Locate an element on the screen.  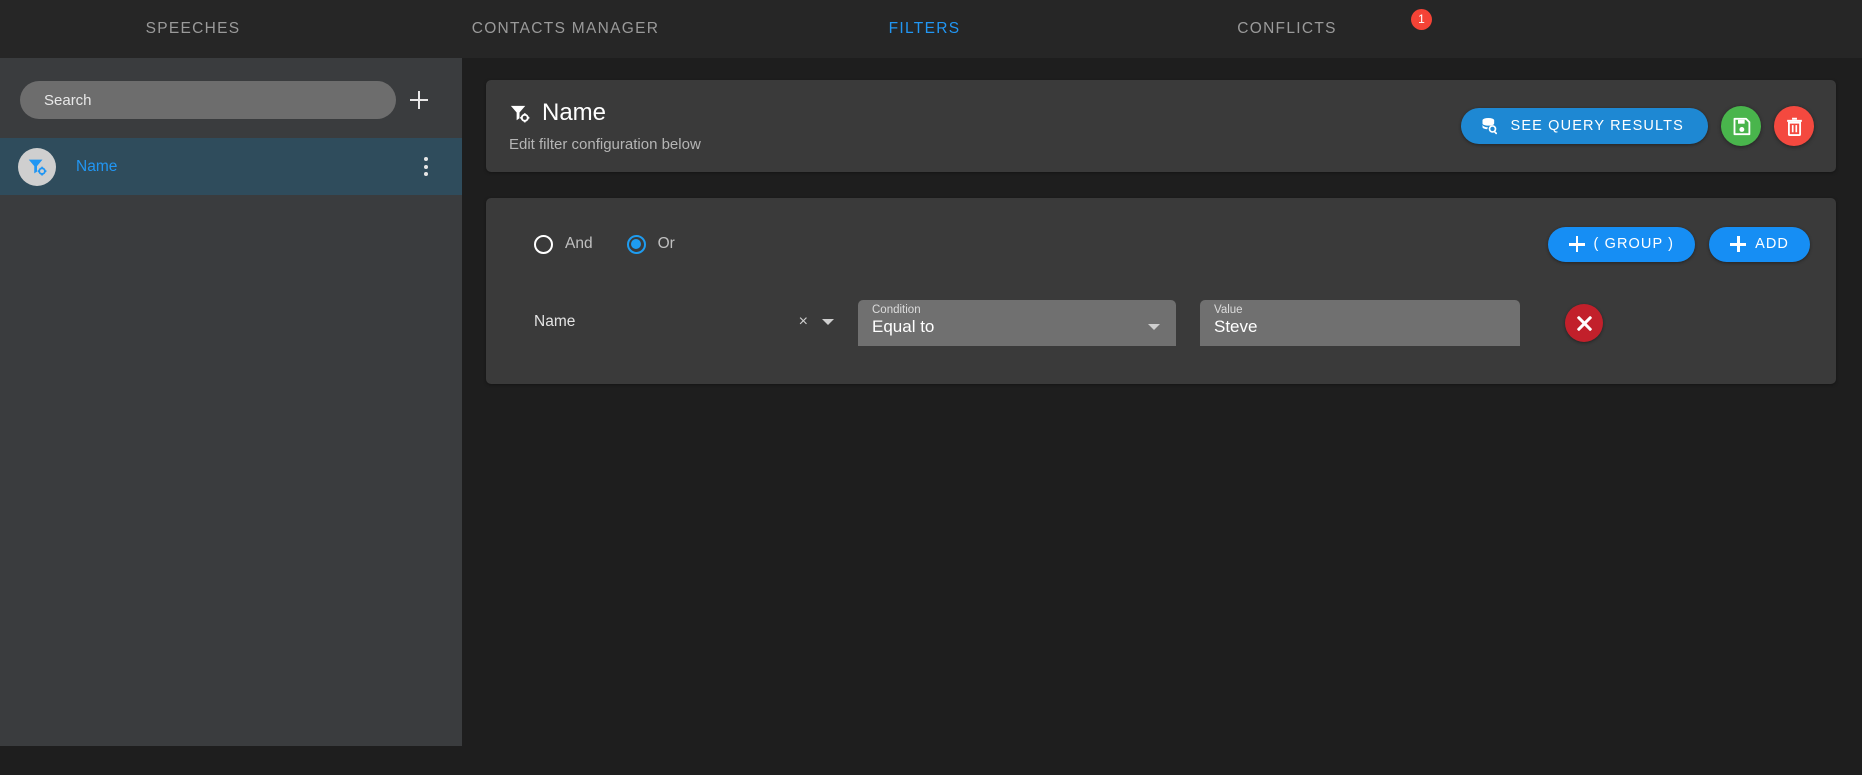
close-x-icon is located at coordinates (1584, 323).